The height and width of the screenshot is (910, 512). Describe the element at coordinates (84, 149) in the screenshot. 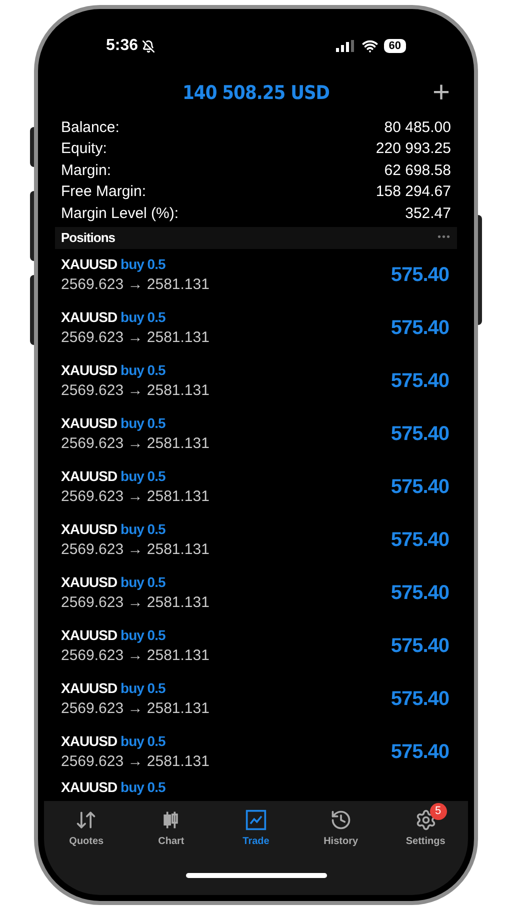

I see `summary-label: Equity:` at that location.